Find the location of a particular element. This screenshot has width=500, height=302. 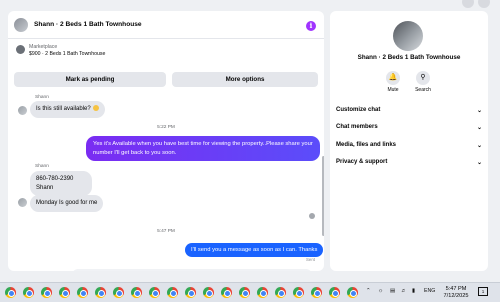

network-icon: ▤ is located at coordinates (392, 291).